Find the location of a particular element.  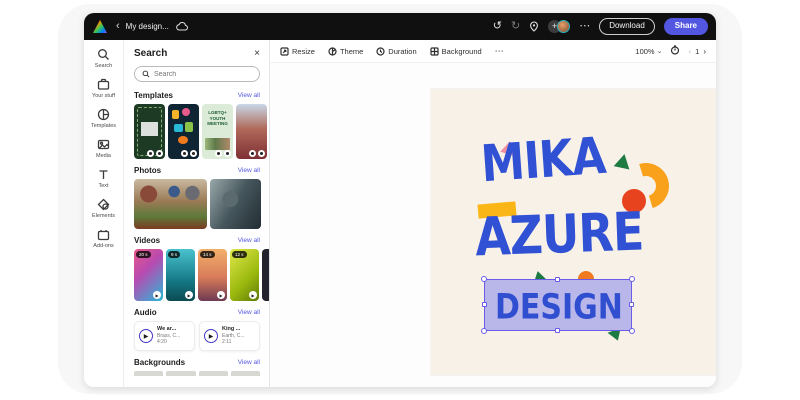

selected-text-block: DESIGN is located at coordinates (558, 305).